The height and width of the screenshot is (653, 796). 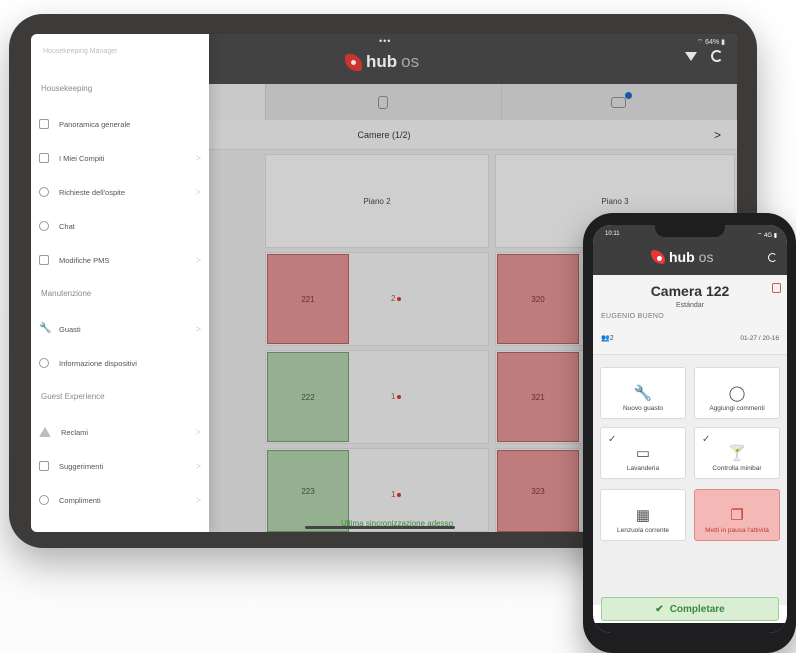 I want to click on device-icon, so click(x=44, y=363).